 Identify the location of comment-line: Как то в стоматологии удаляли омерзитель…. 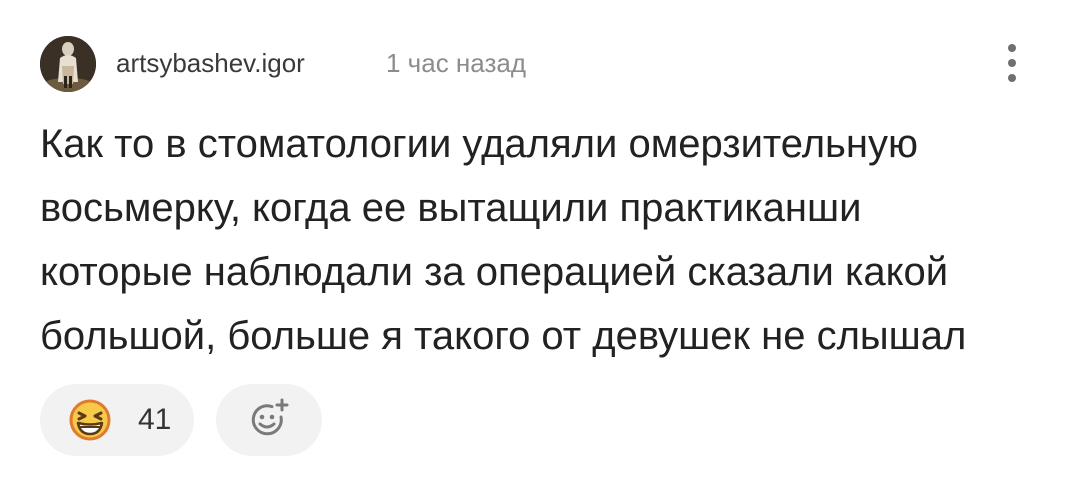
(479, 144).